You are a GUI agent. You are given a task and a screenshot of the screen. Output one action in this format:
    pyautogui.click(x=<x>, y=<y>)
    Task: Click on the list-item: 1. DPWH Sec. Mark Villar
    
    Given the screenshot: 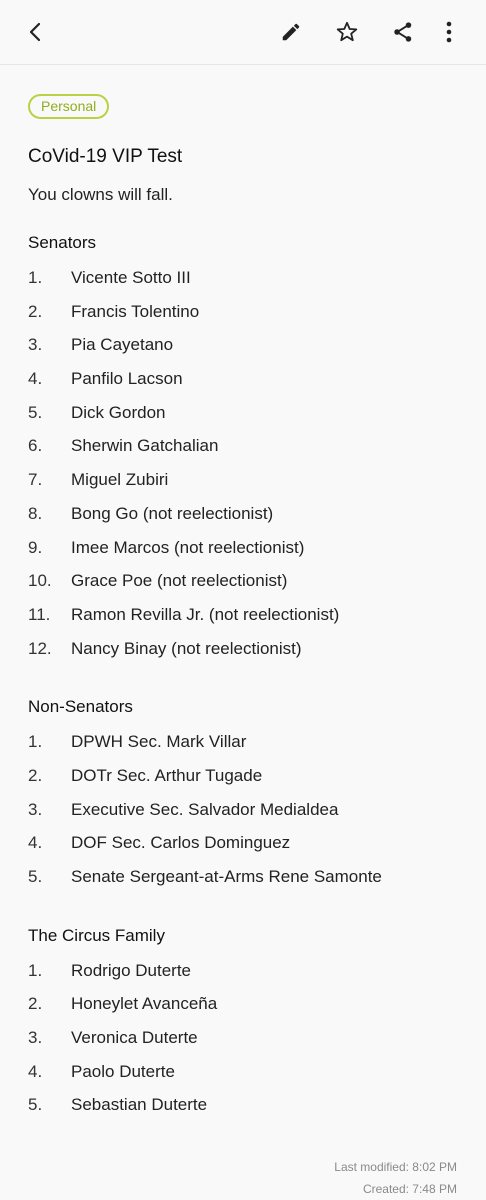 What is the action you would take?
    pyautogui.click(x=248, y=746)
    